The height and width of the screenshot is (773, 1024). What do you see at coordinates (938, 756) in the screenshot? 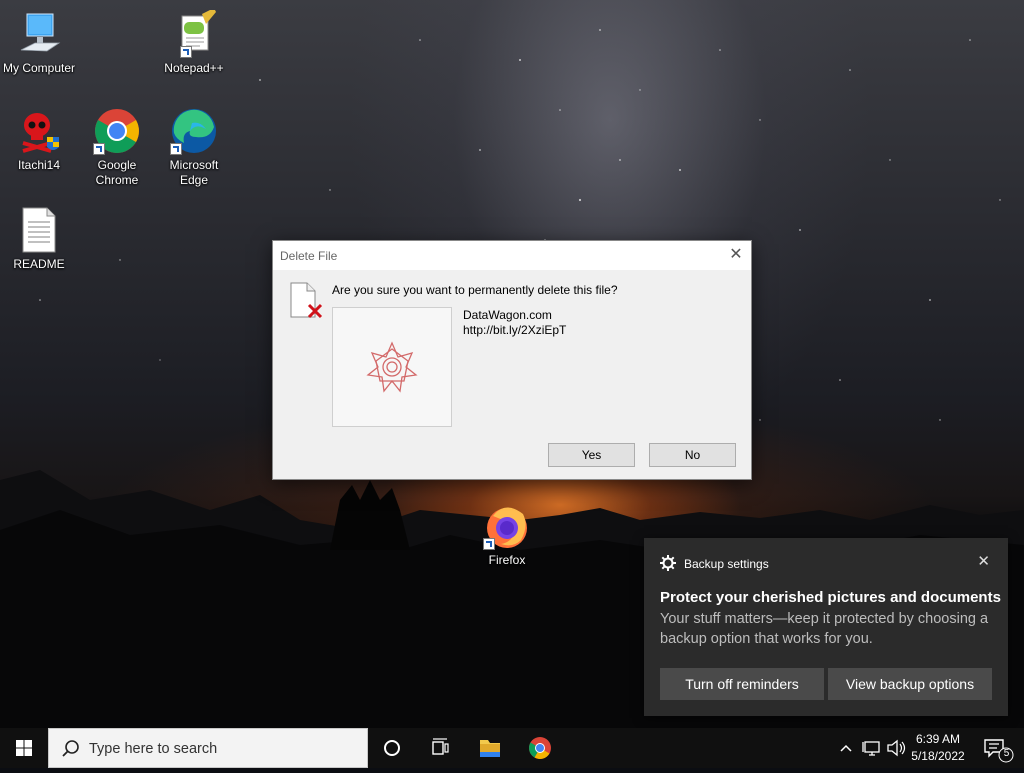
I see `clock-date: 5/18/2022` at bounding box center [938, 756].